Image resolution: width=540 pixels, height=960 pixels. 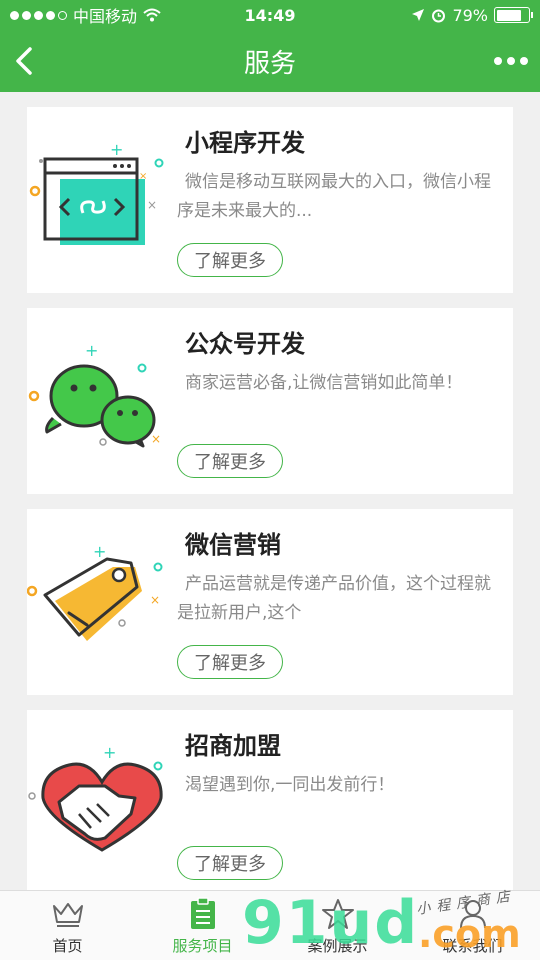 I want to click on tab-label: 联系我们, so click(x=472, y=946).